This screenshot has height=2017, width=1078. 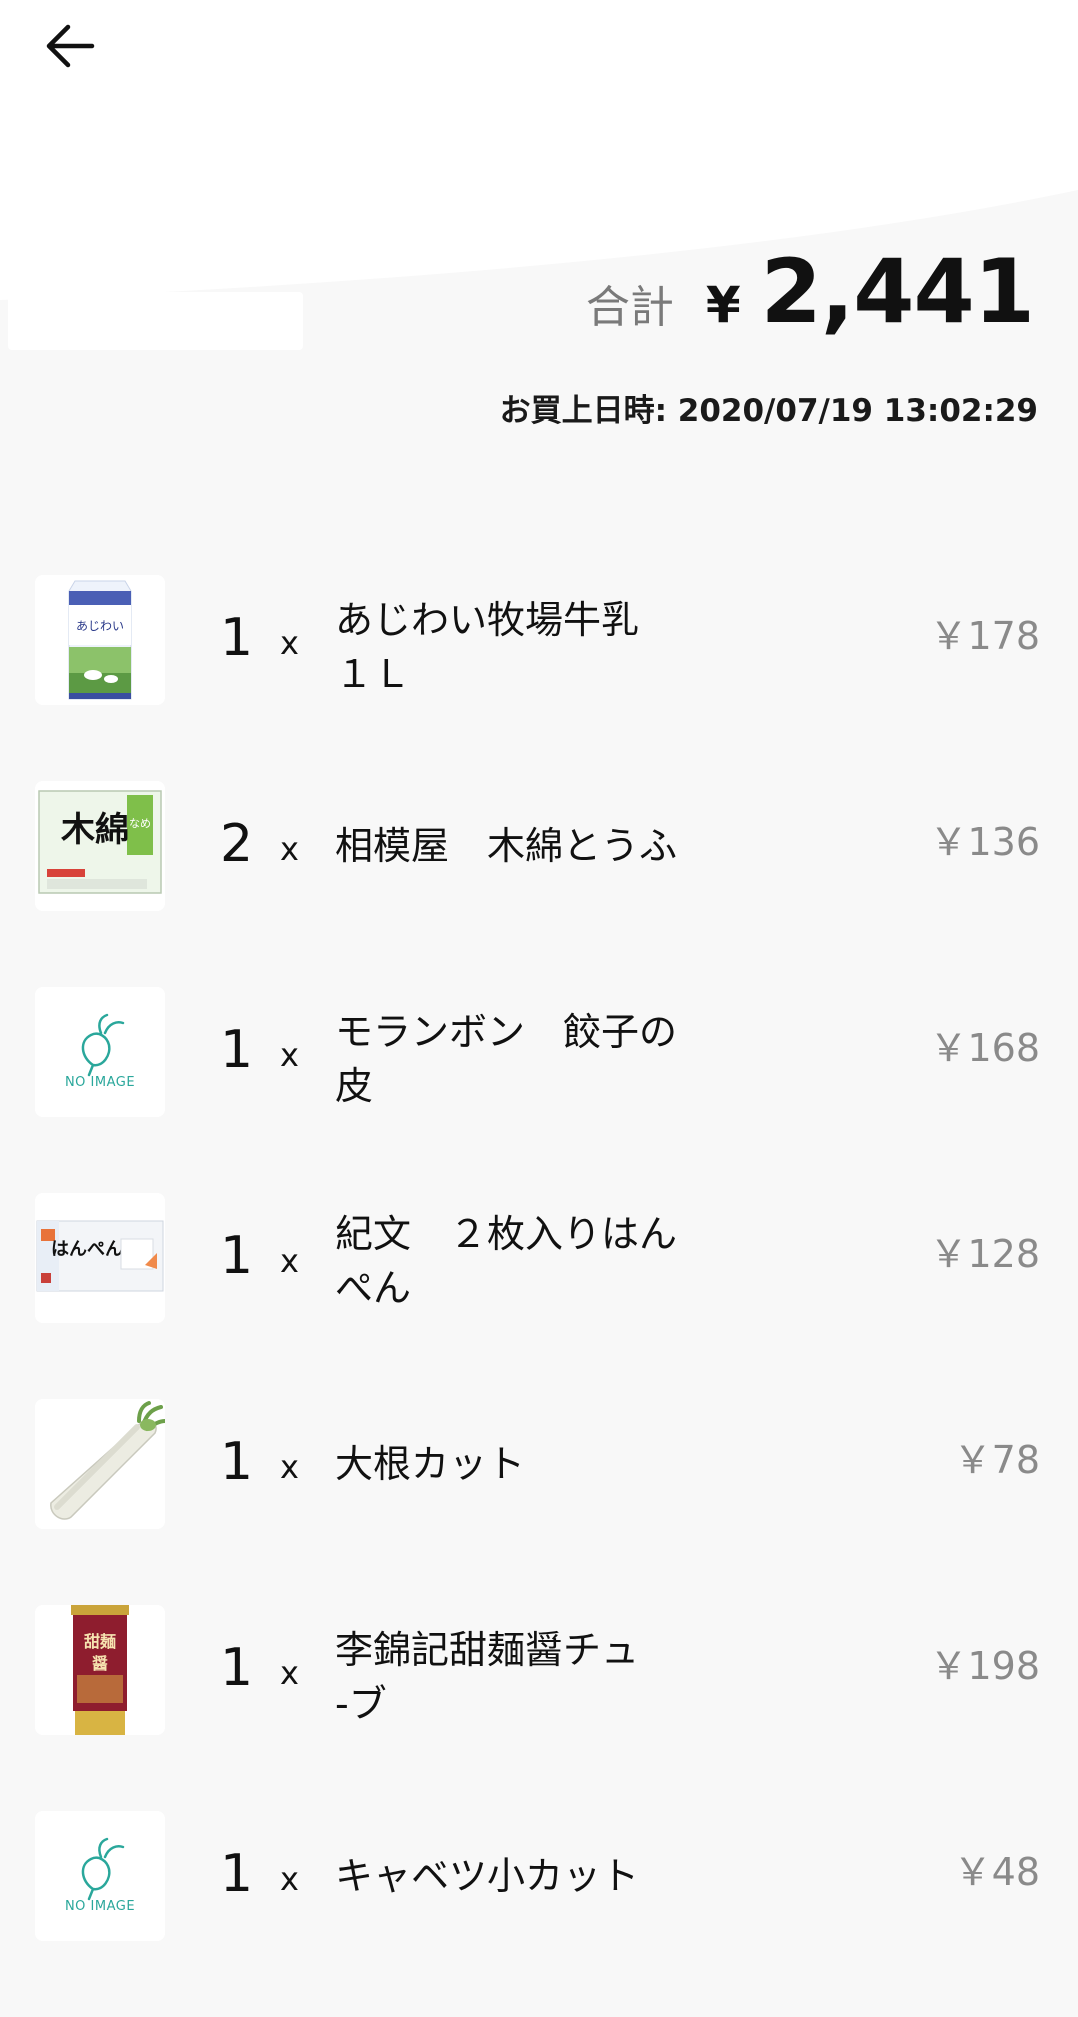 What do you see at coordinates (237, 844) in the screenshot?
I see `item-quantity: 2` at bounding box center [237, 844].